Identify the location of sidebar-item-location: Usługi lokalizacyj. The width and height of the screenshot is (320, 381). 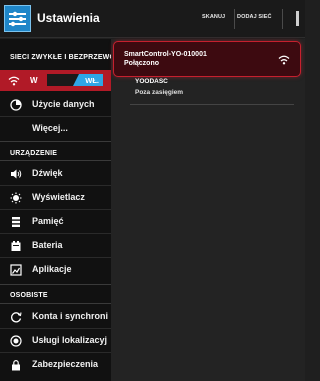
(55, 341).